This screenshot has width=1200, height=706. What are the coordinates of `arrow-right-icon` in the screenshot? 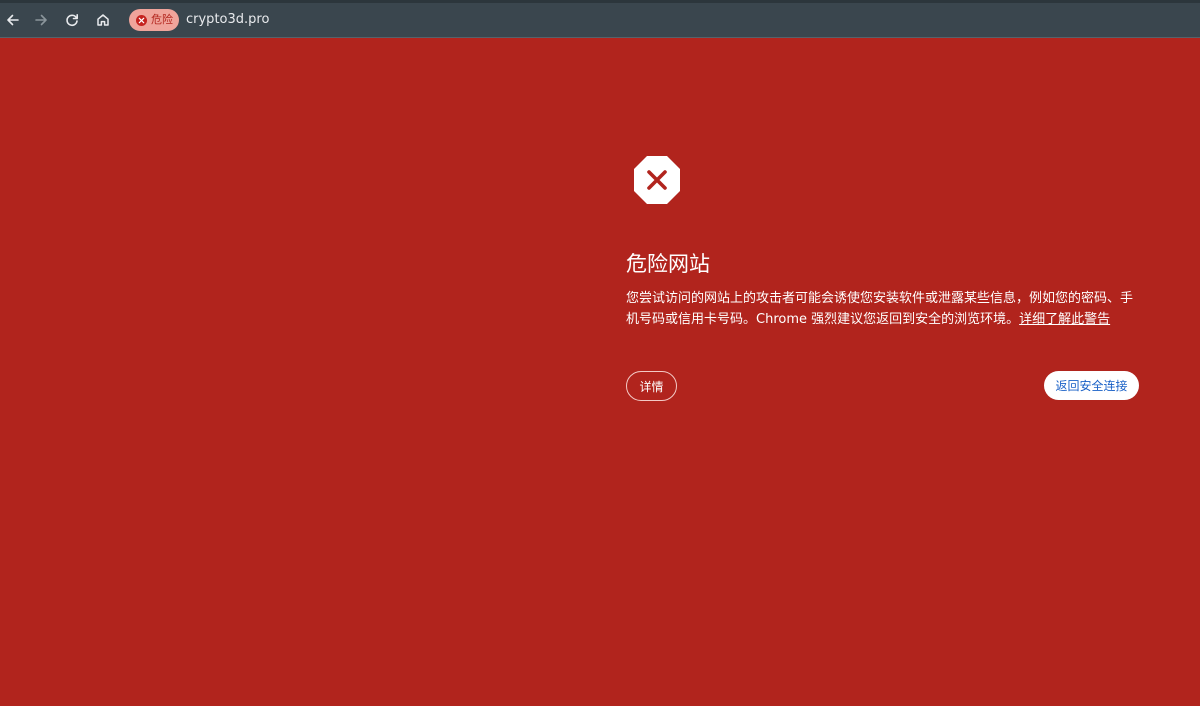 It's located at (41, 20).